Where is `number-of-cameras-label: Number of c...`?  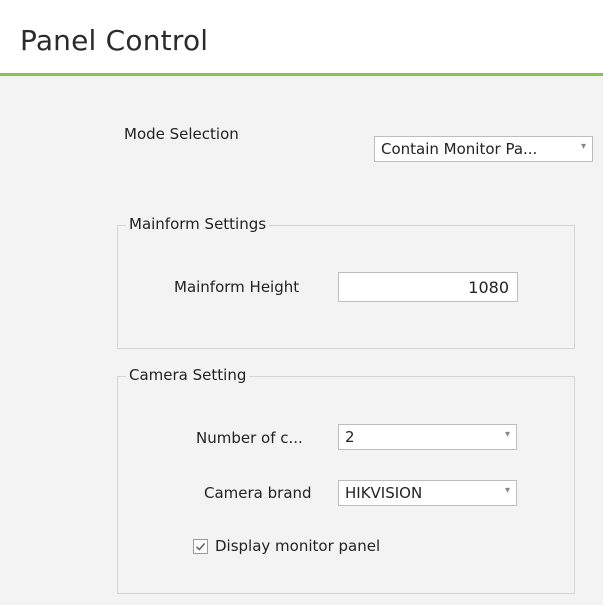 number-of-cameras-label: Number of c... is located at coordinates (249, 438).